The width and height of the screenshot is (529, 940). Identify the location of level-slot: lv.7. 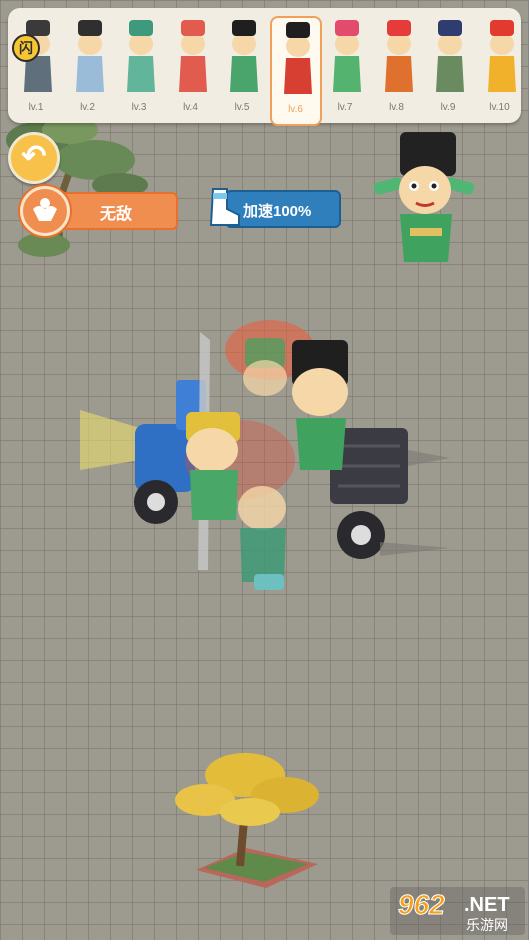
(345, 69).